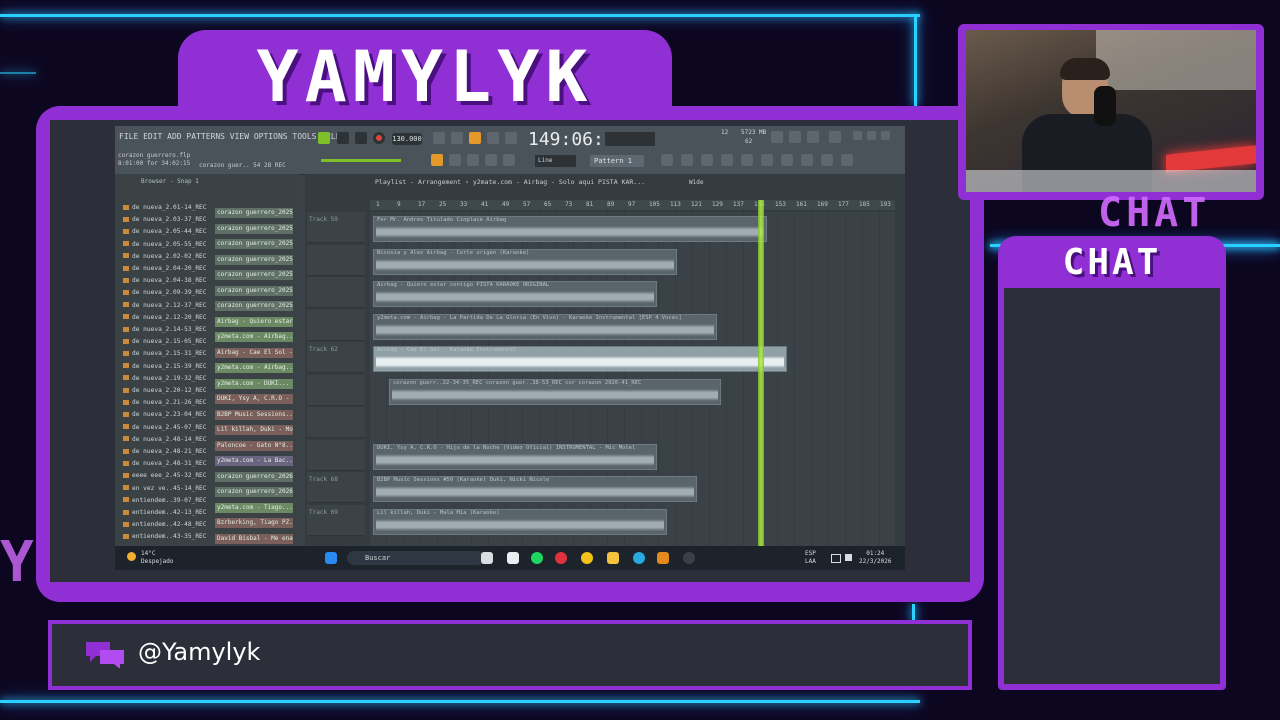  Describe the element at coordinates (157, 558) in the screenshot. I see `weather-widget: 14°C Despejado` at that location.